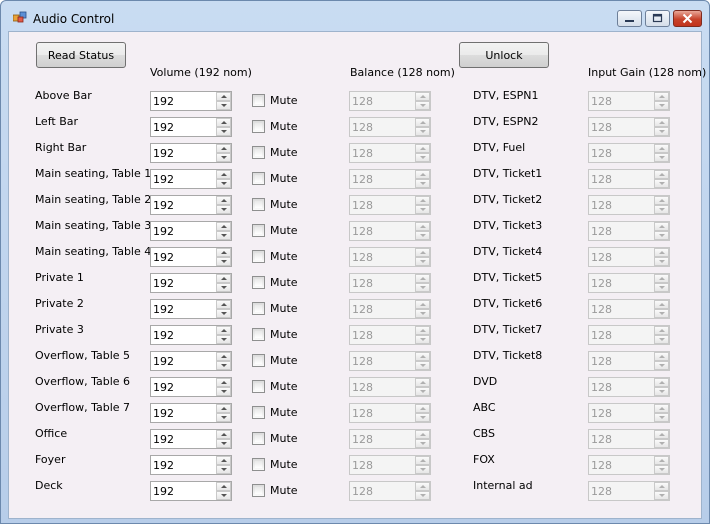  Describe the element at coordinates (355, 16) in the screenshot. I see `title-bar: Audio Control` at that location.